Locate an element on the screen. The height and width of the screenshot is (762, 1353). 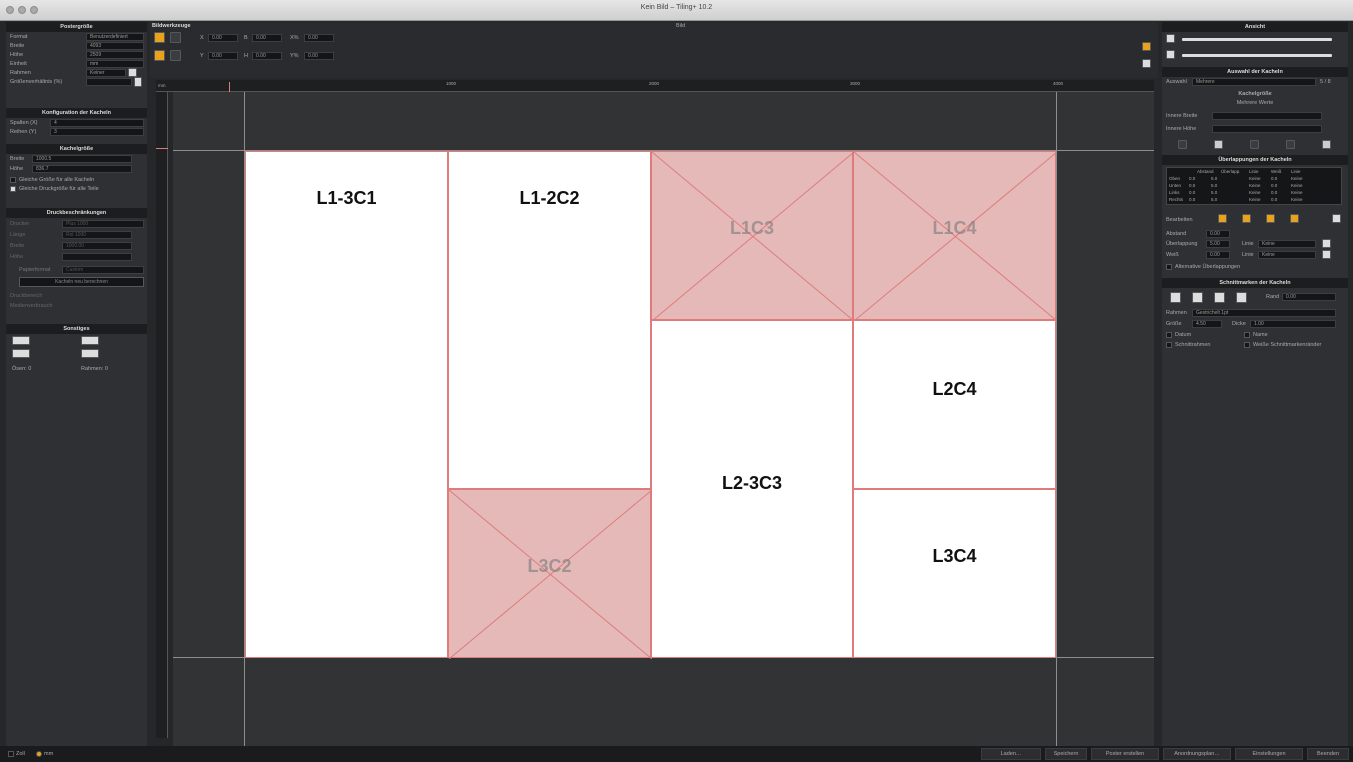
edit-label: Bearbeiten is located at coordinates (1179, 220).